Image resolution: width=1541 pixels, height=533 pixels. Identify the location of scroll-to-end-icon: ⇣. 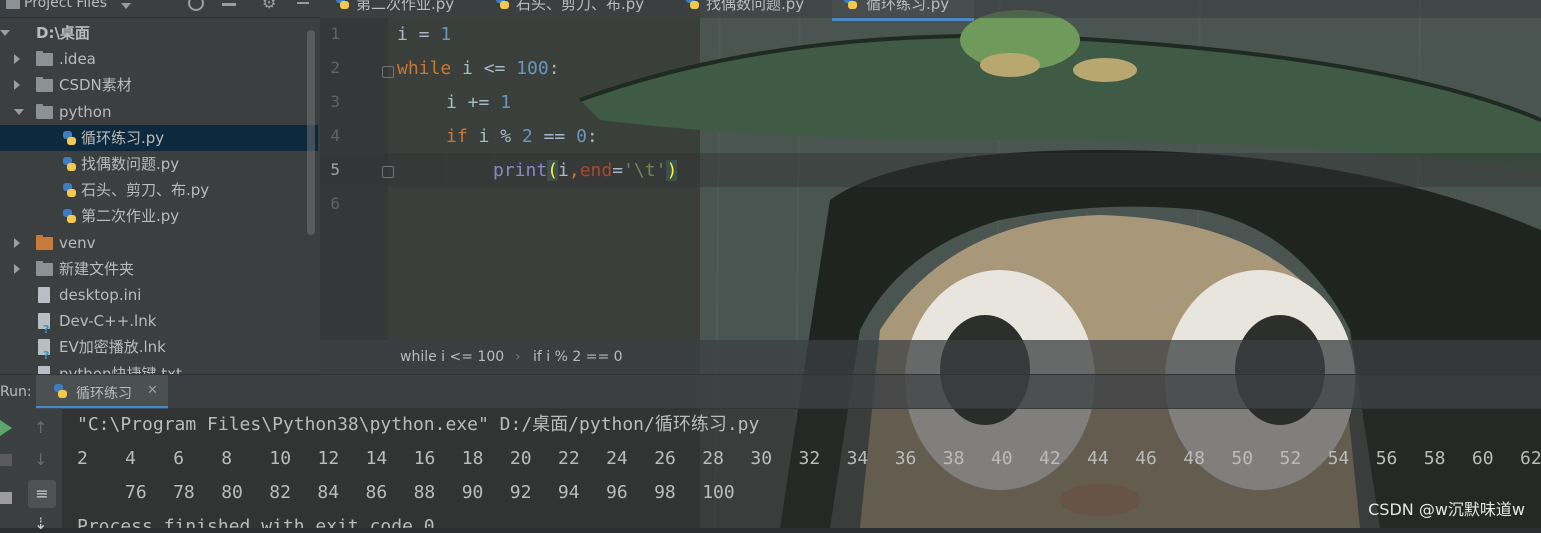
(40, 523).